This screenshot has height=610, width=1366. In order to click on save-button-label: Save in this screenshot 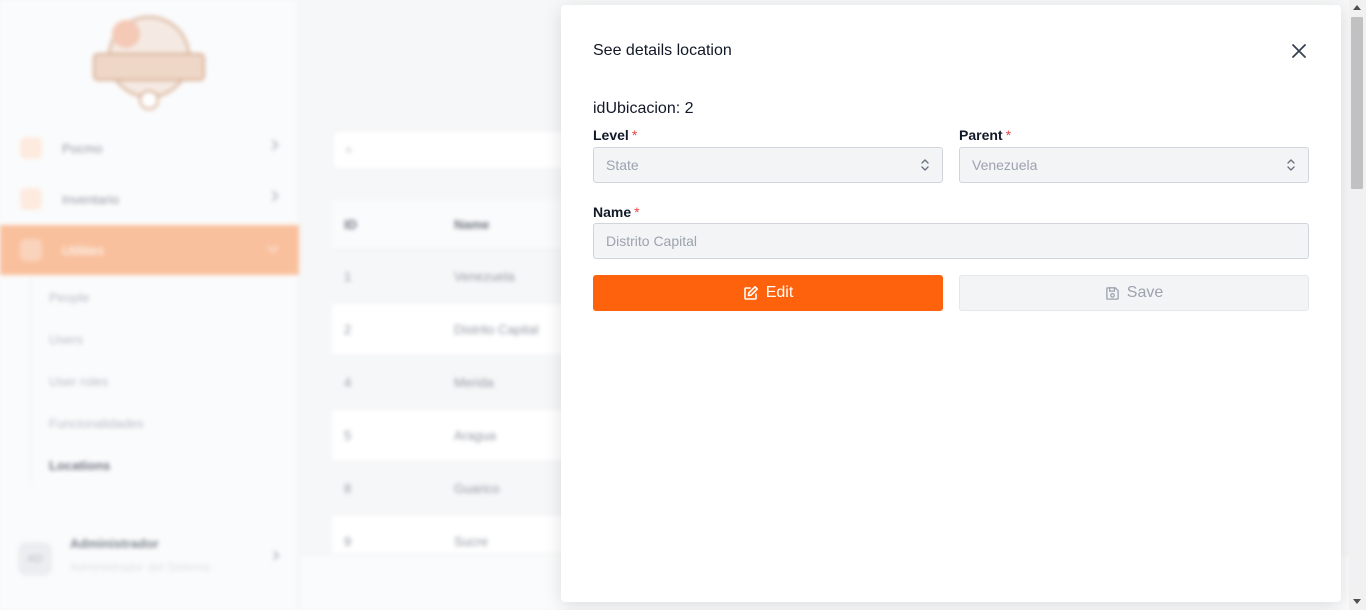, I will do `click(1145, 292)`.